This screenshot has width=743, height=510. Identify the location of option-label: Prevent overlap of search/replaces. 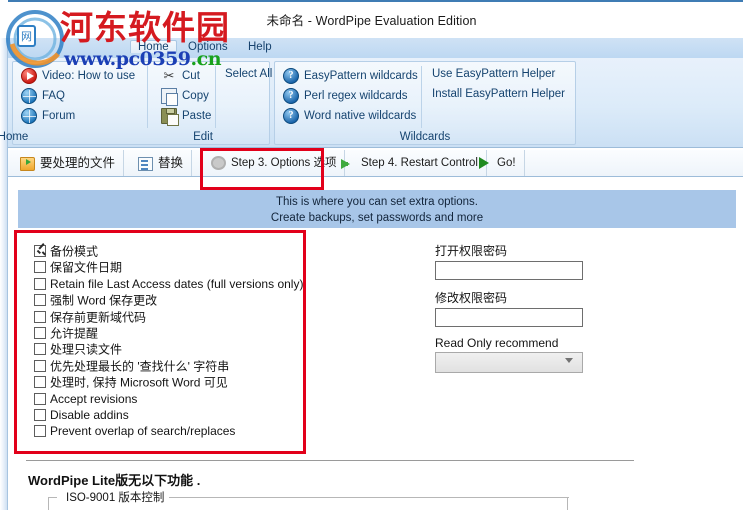
(143, 431).